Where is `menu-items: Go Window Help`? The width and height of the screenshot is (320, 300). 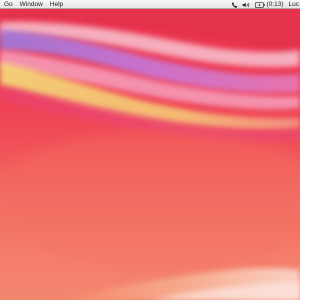
menu-items: Go Window Help is located at coordinates (33, 4).